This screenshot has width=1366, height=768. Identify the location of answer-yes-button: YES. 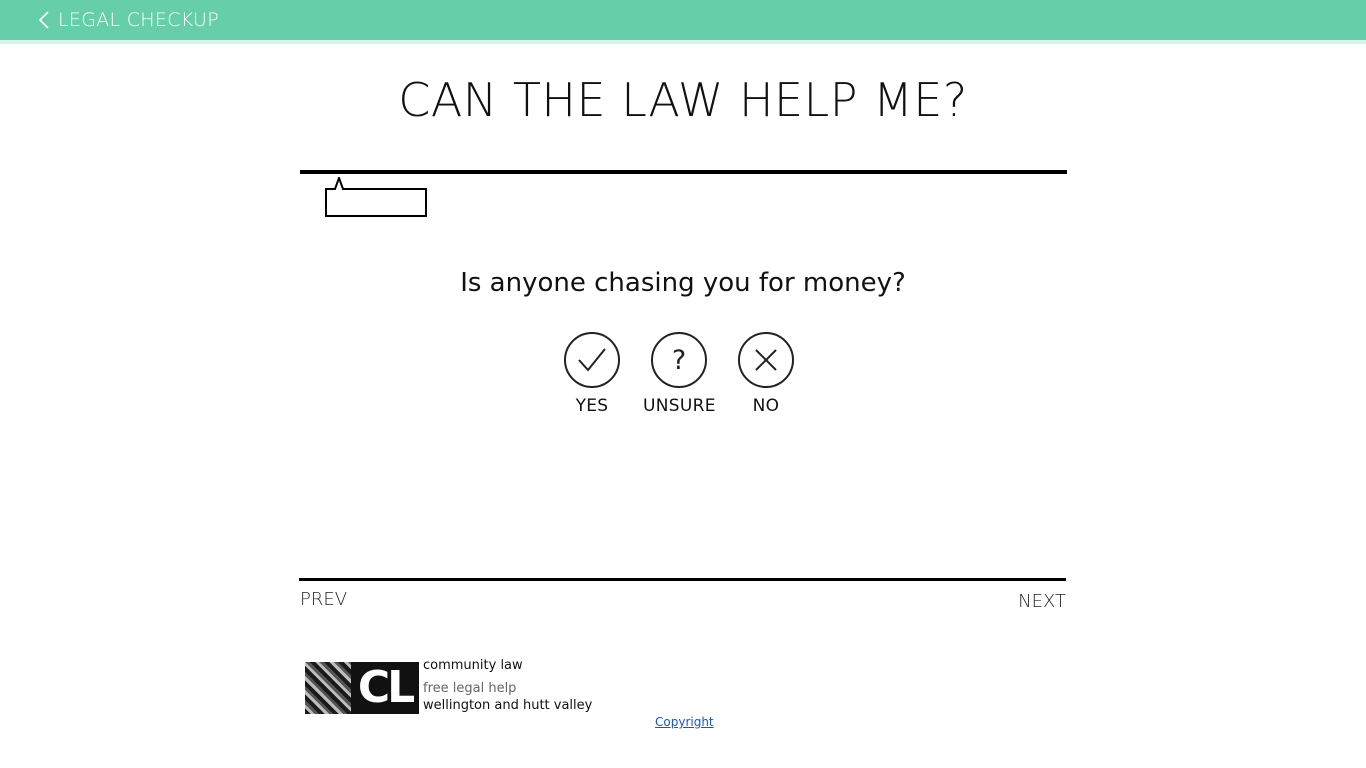
(592, 374).